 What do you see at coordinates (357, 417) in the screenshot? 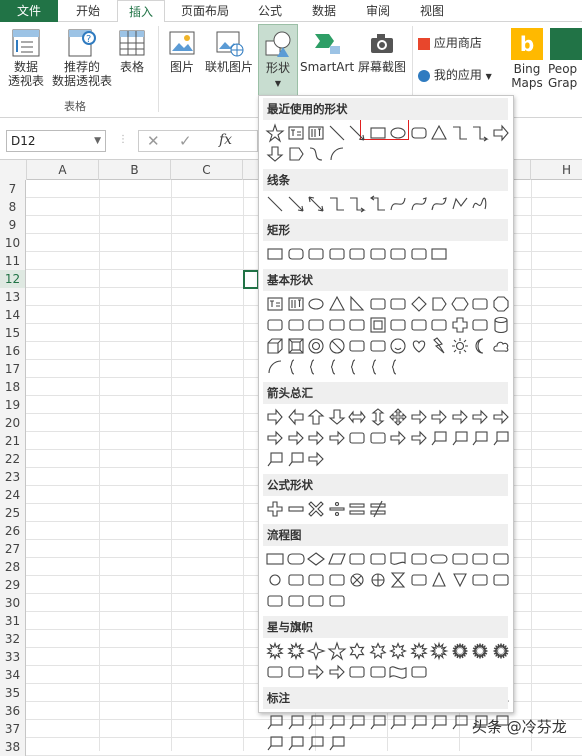
I see `lrarrow-icon` at bounding box center [357, 417].